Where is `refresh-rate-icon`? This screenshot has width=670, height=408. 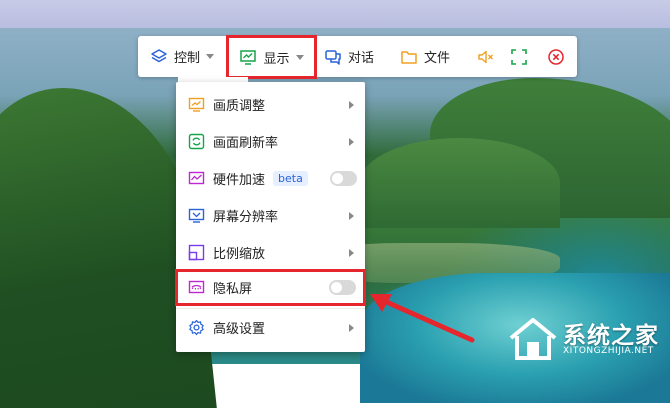
refresh-rate-icon is located at coordinates (196, 141).